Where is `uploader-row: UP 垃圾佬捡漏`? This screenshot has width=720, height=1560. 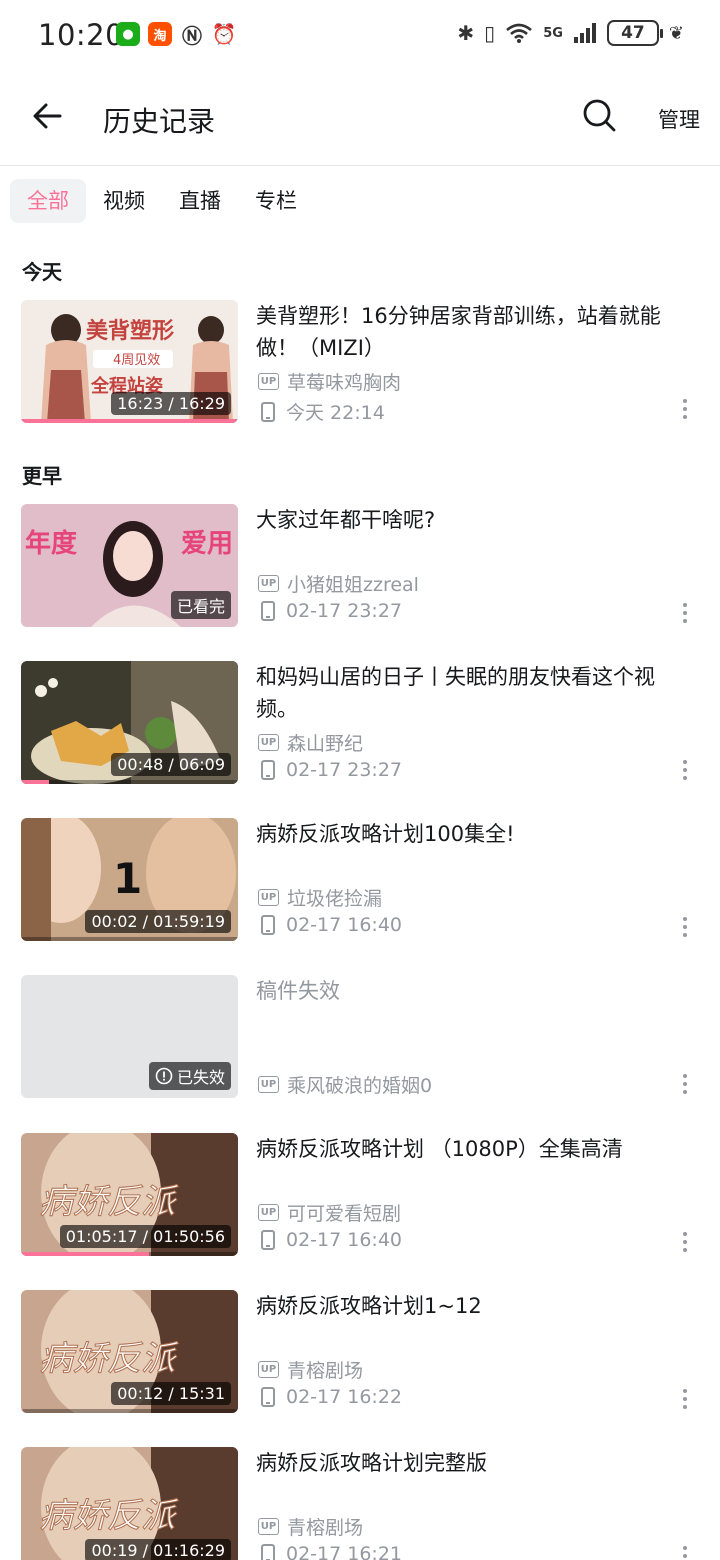 uploader-row: UP 垃圾佬捡漏 is located at coordinates (320, 897).